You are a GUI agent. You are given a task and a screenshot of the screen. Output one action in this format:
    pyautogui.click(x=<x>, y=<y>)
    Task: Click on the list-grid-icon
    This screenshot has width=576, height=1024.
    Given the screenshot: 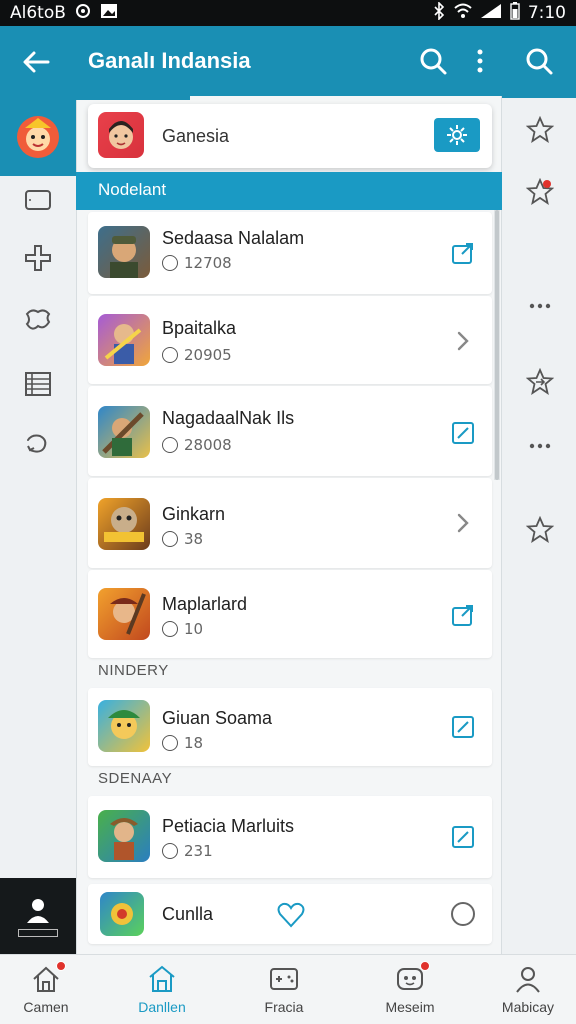 What is the action you would take?
    pyautogui.click(x=38, y=384)
    